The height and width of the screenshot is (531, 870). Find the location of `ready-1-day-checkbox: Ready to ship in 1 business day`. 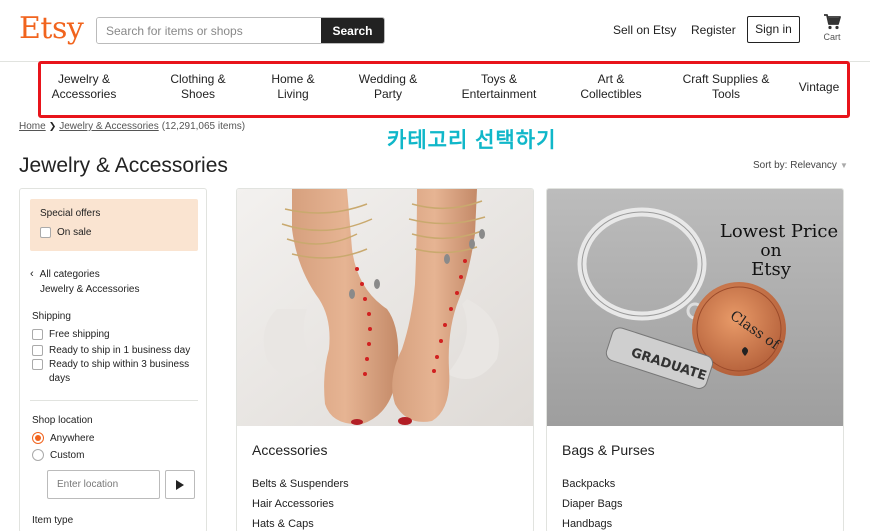

ready-1-day-checkbox: Ready to ship in 1 business day is located at coordinates (111, 350).